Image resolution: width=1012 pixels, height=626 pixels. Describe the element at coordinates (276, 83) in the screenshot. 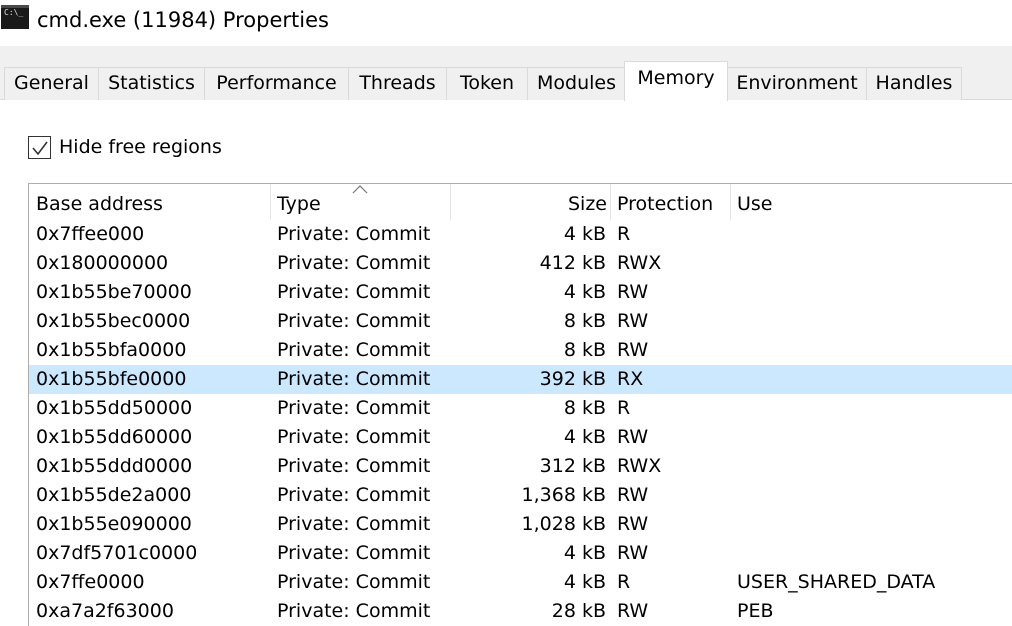

I see `tab-performance: Performance` at that location.